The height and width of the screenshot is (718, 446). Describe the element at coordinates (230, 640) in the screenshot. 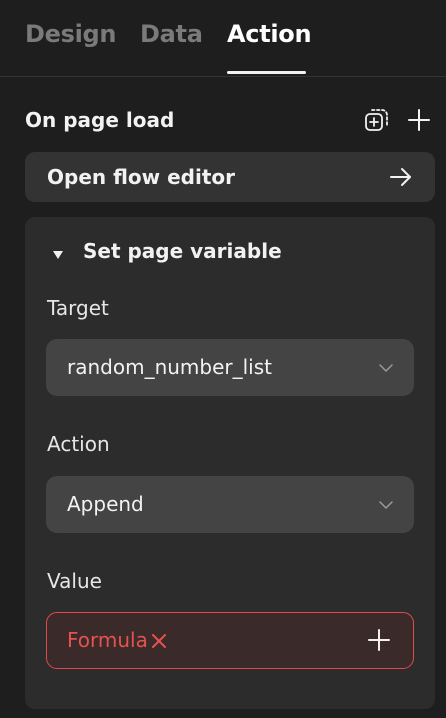

I see `value-formula-field: Formula` at that location.